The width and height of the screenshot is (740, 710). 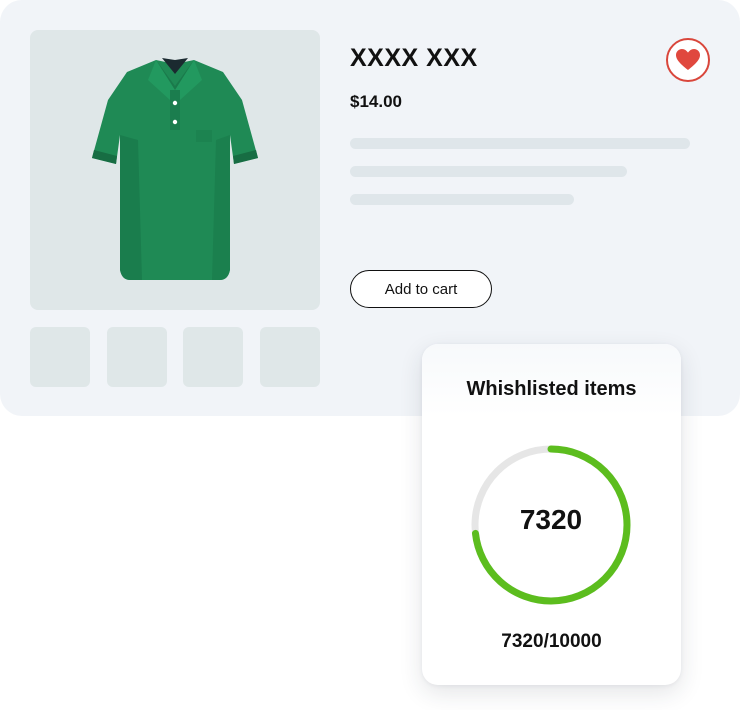 I want to click on polo-shirt-image, so click(x=175, y=169).